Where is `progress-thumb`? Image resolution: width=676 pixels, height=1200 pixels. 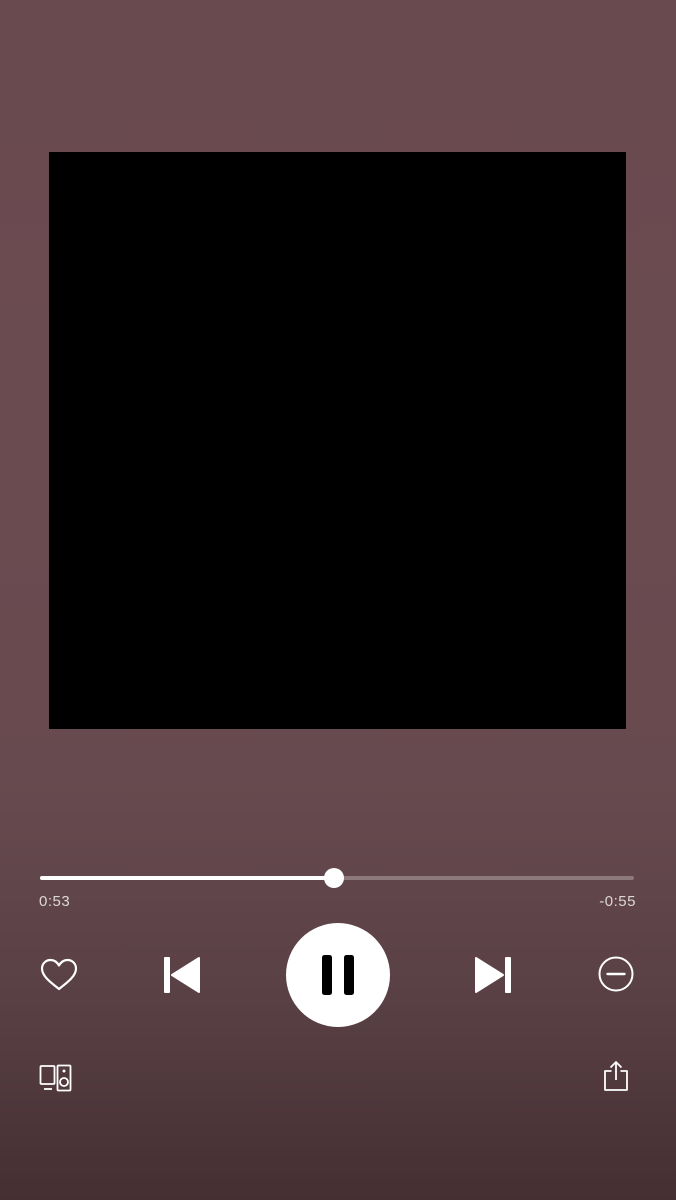
progress-thumb is located at coordinates (334, 878).